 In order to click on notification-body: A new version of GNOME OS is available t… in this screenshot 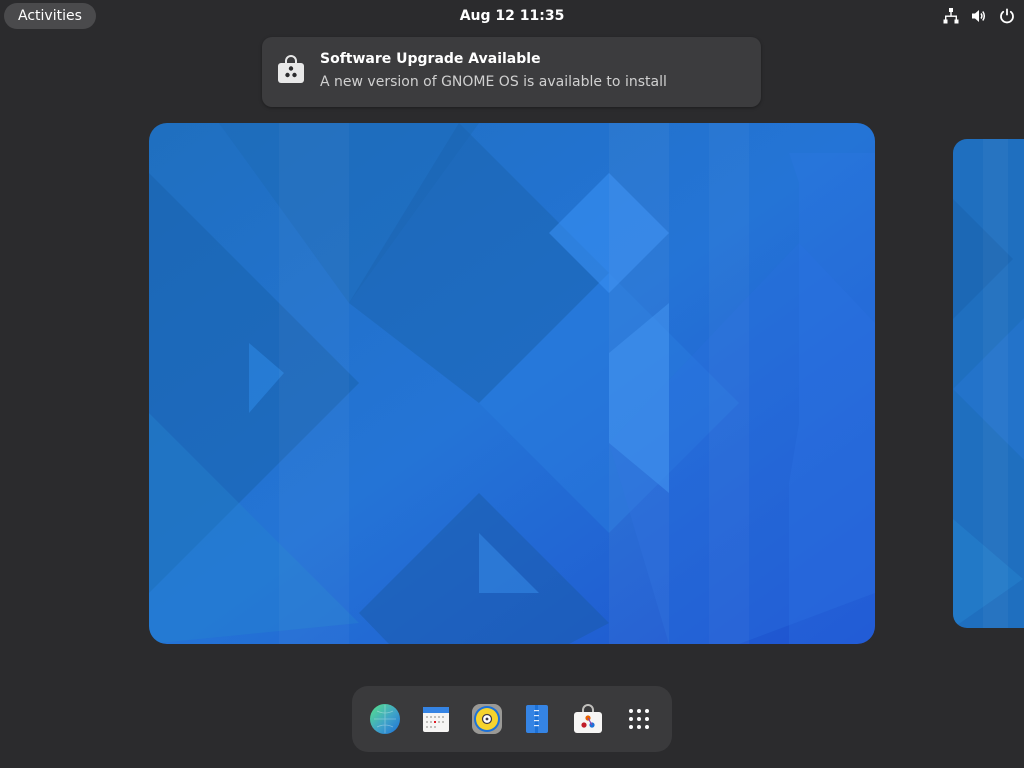, I will do `click(493, 82)`.